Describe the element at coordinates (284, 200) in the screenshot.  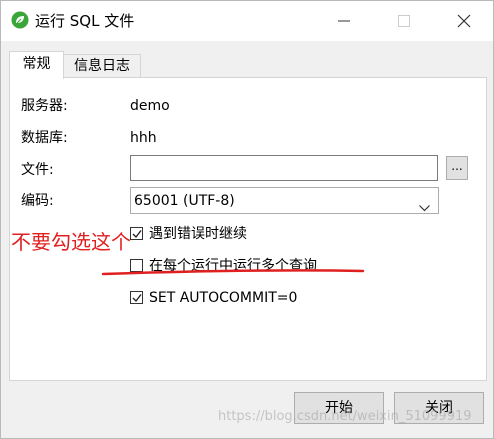
I see `encoding-select: 65001 (UTF-8)` at that location.